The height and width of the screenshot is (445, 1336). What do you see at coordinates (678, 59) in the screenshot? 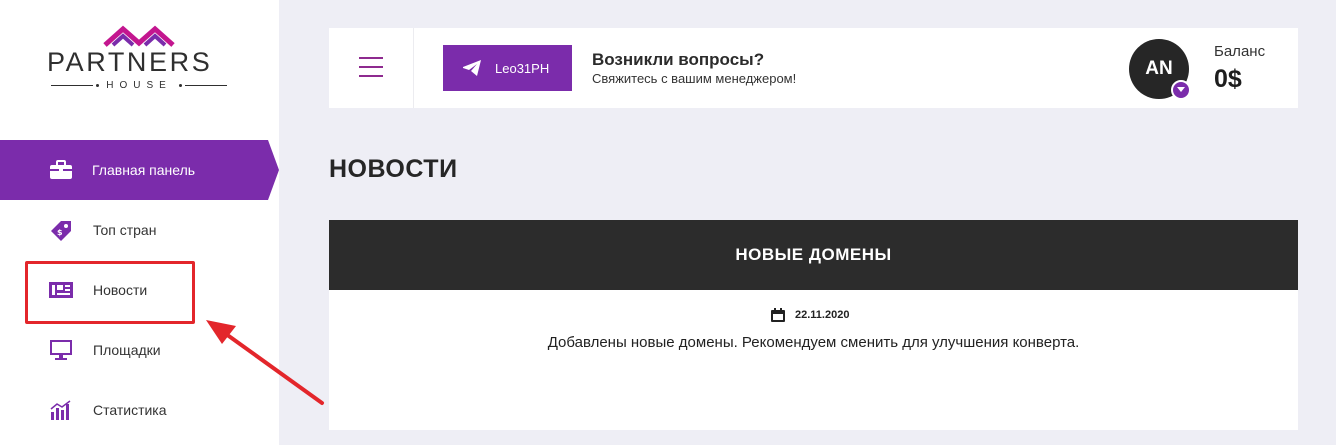
I see `support-title: Возникли вопросы?` at bounding box center [678, 59].